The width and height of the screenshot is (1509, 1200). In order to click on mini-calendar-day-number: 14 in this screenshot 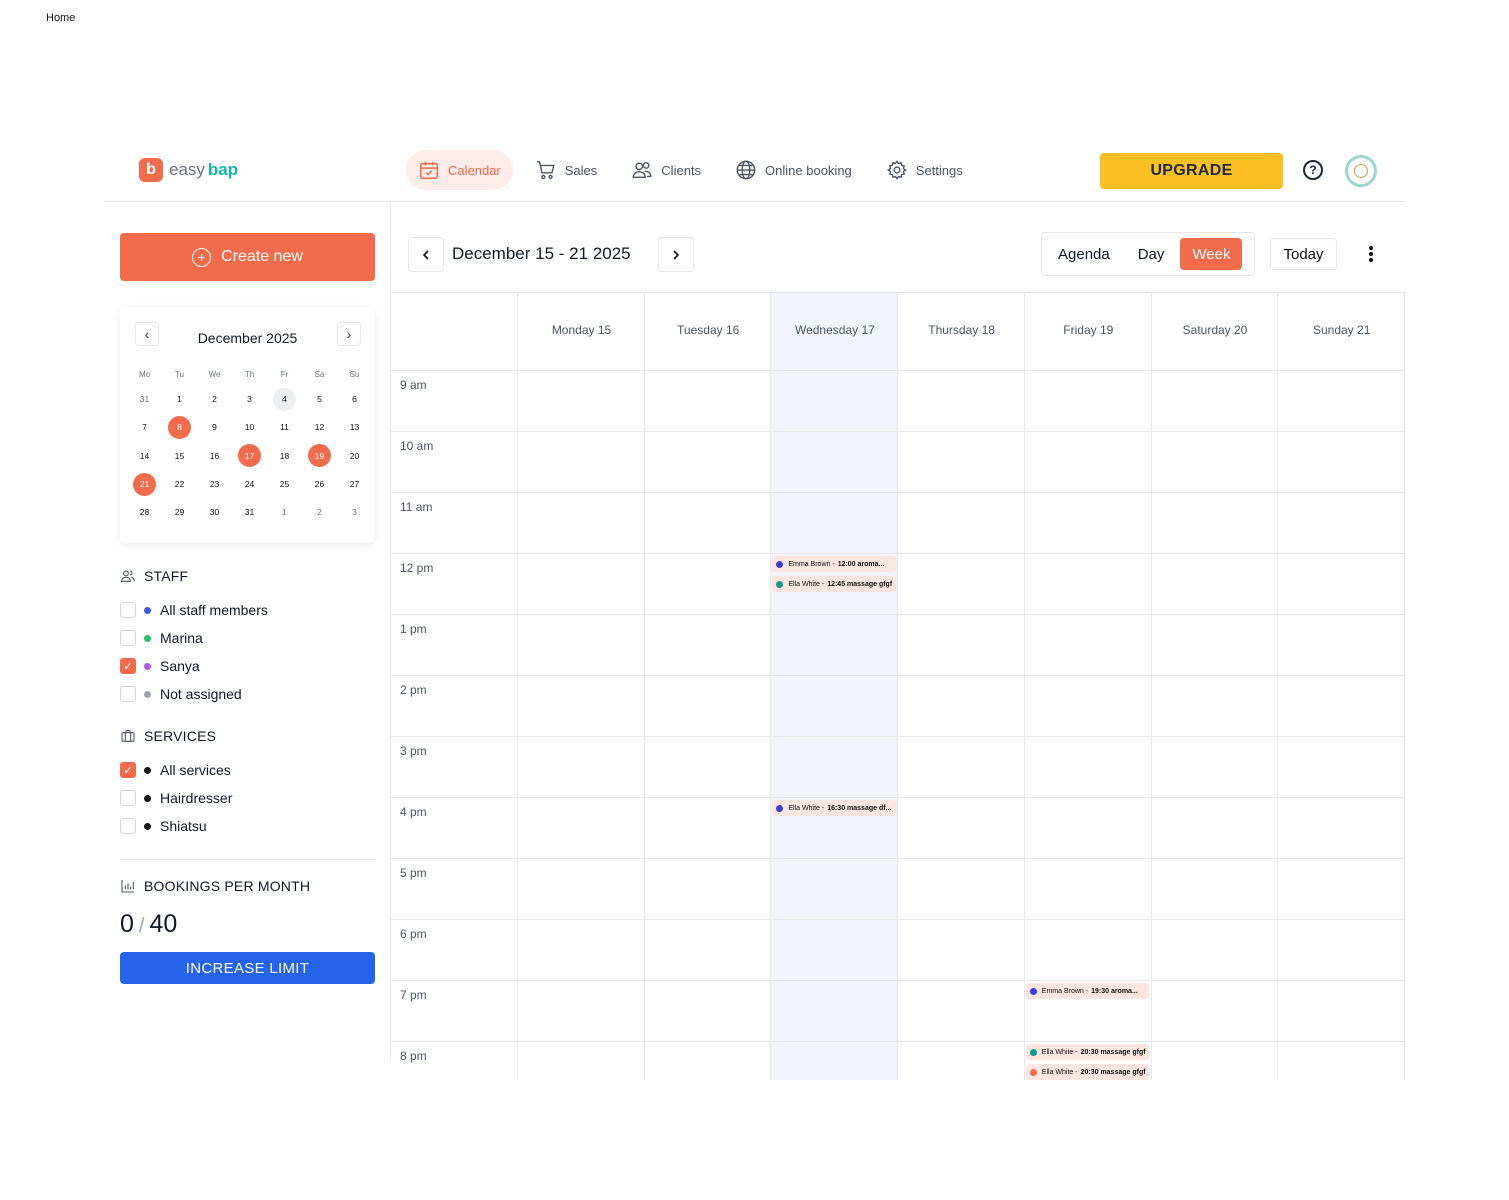, I will do `click(144, 455)`.